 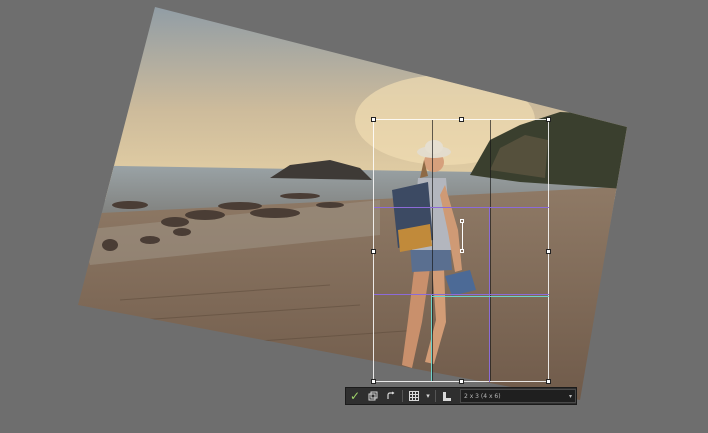 I want to click on rotate-pivot, so click(x=462, y=251).